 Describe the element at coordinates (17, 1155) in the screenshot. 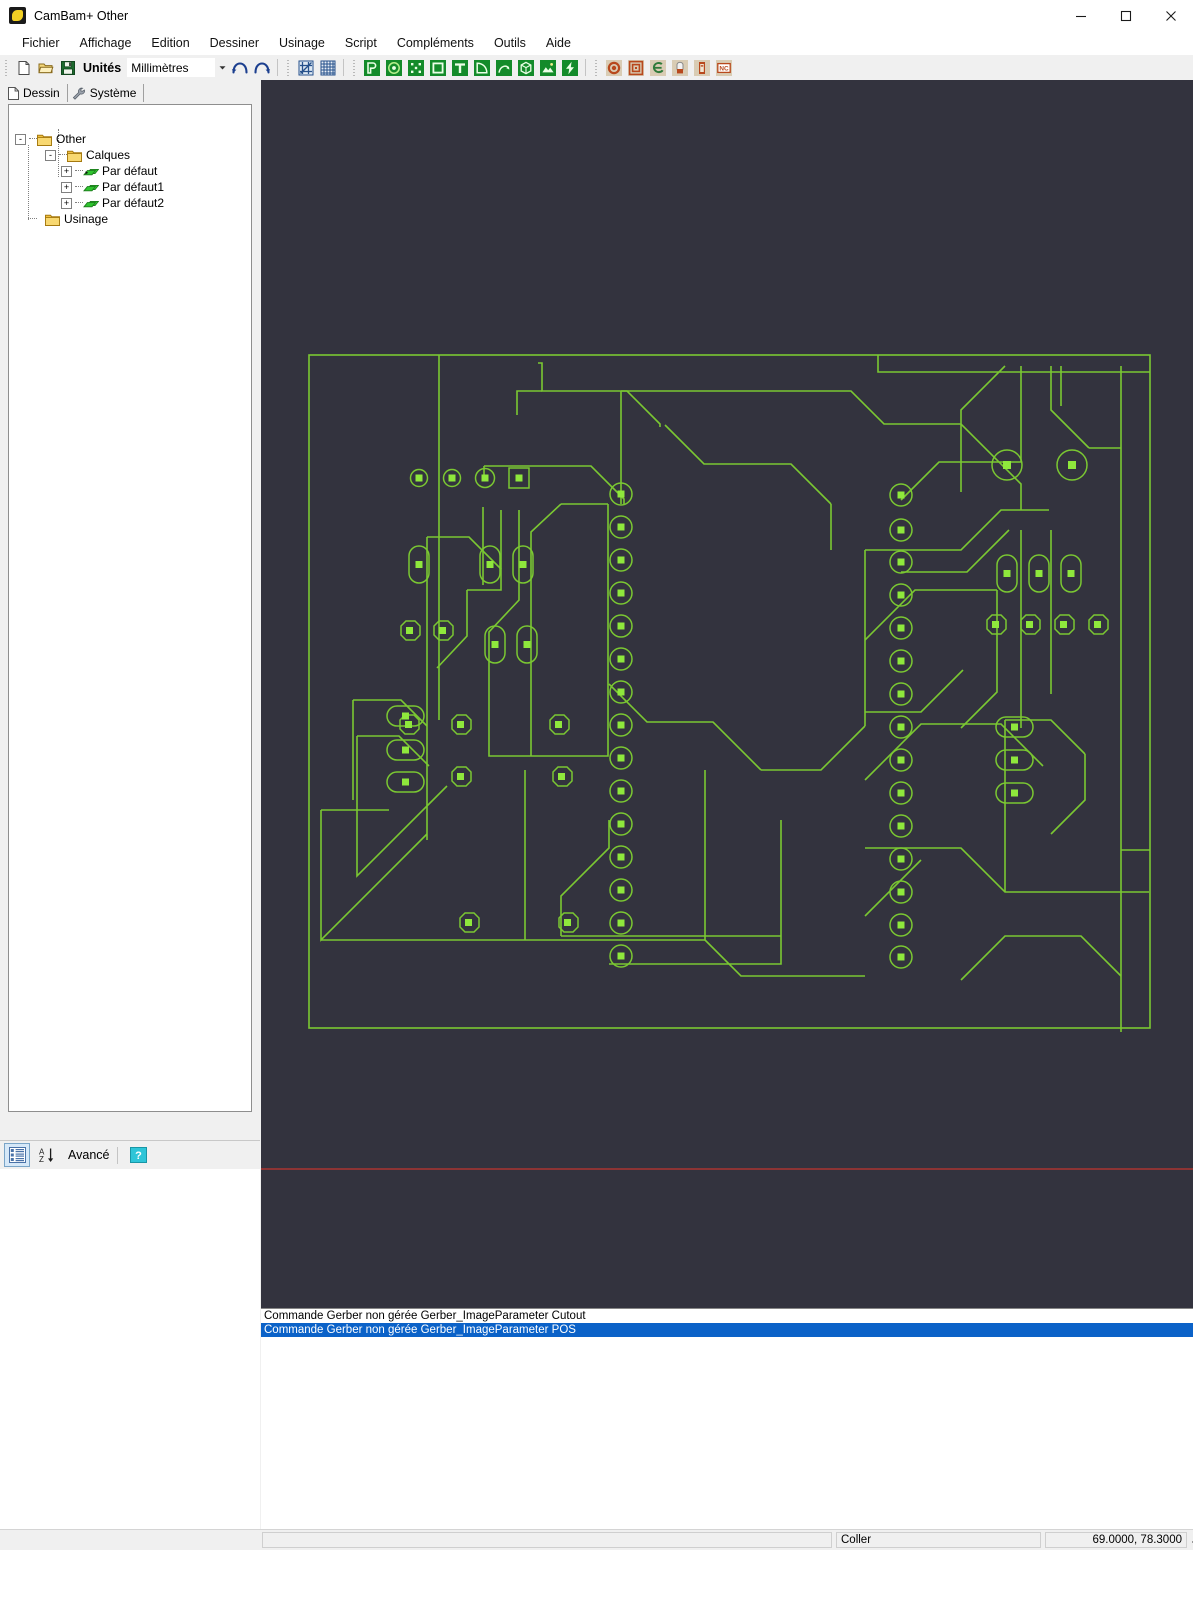

I see `categorized-view-icon` at that location.